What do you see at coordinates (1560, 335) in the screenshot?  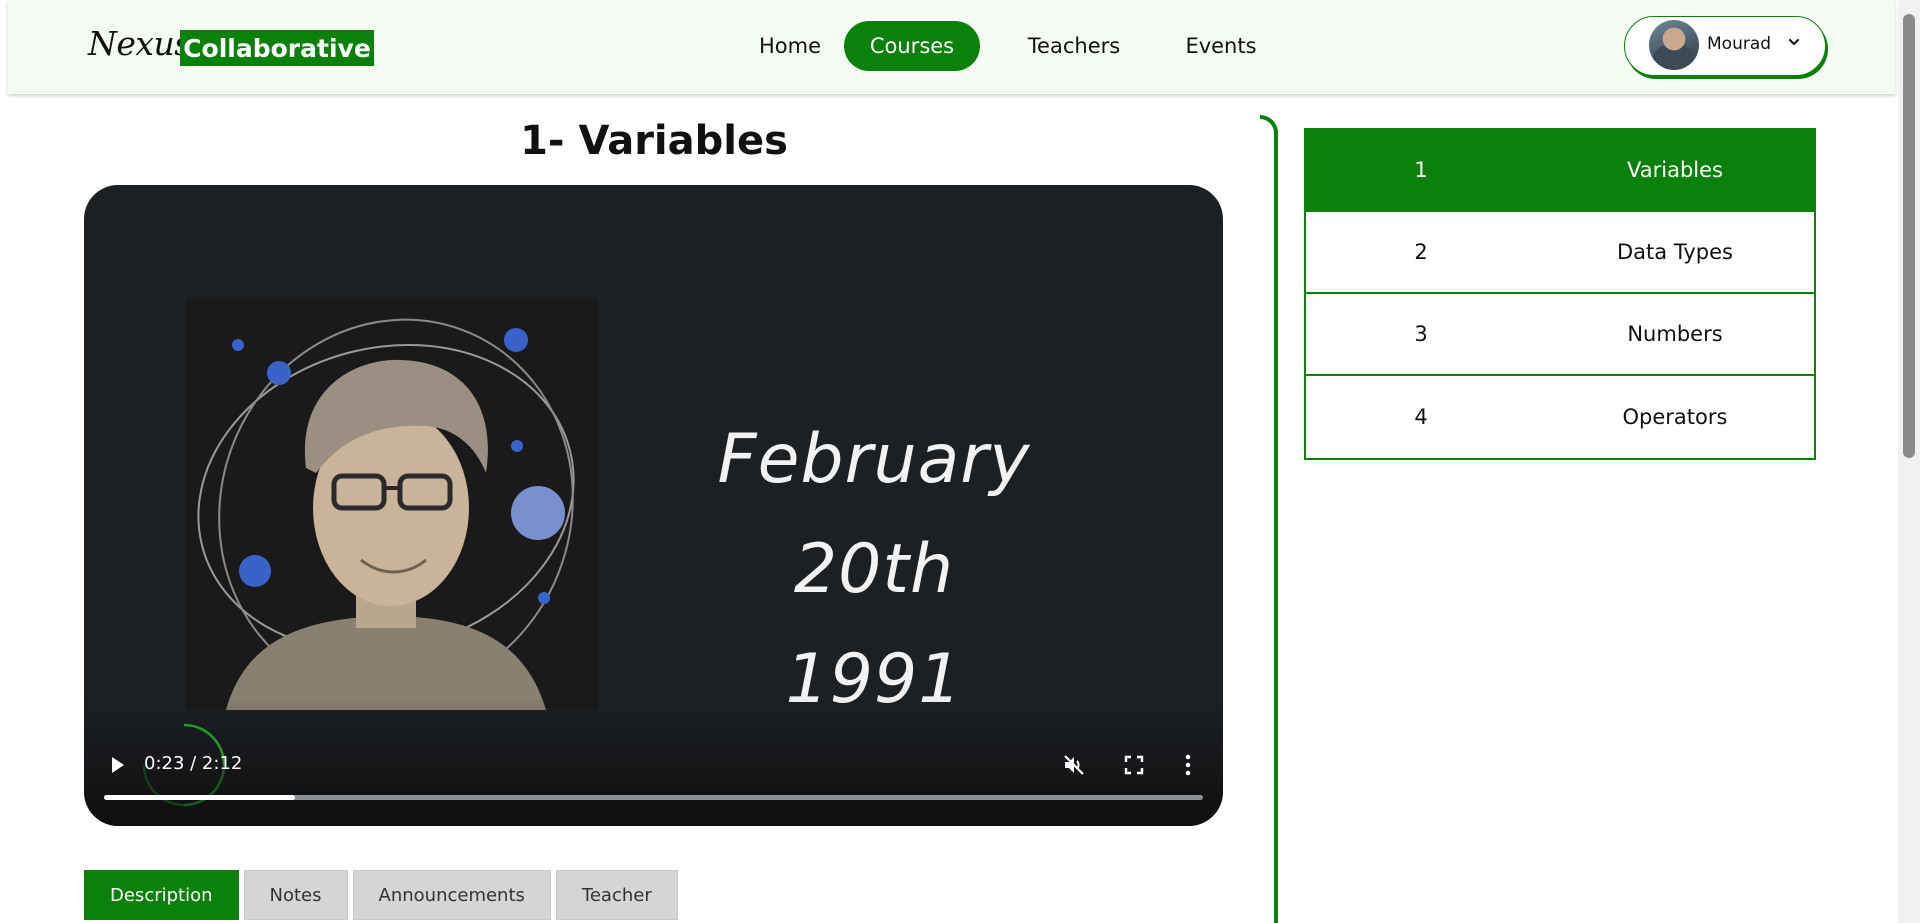 I see `lesson-row: 3 Numbers` at bounding box center [1560, 335].